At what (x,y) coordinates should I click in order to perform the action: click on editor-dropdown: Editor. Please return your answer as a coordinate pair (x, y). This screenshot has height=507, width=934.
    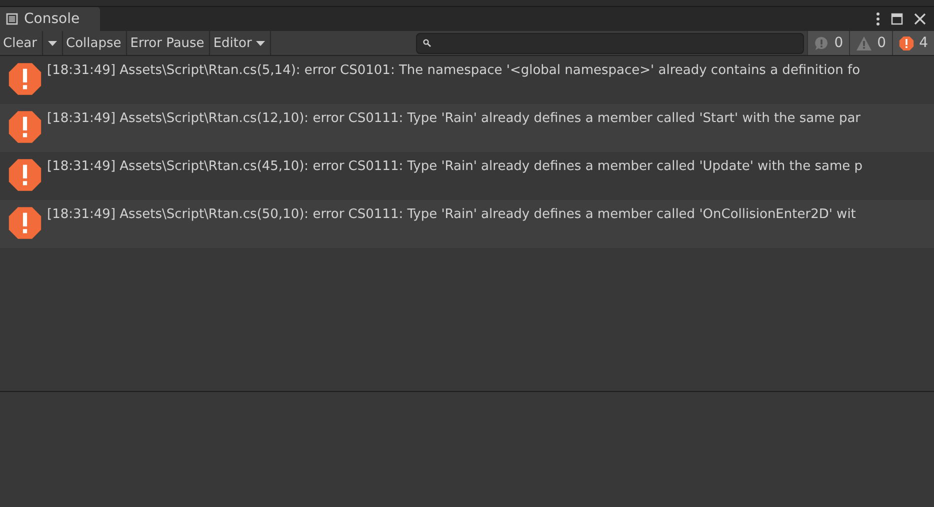
    Looking at the image, I should click on (240, 43).